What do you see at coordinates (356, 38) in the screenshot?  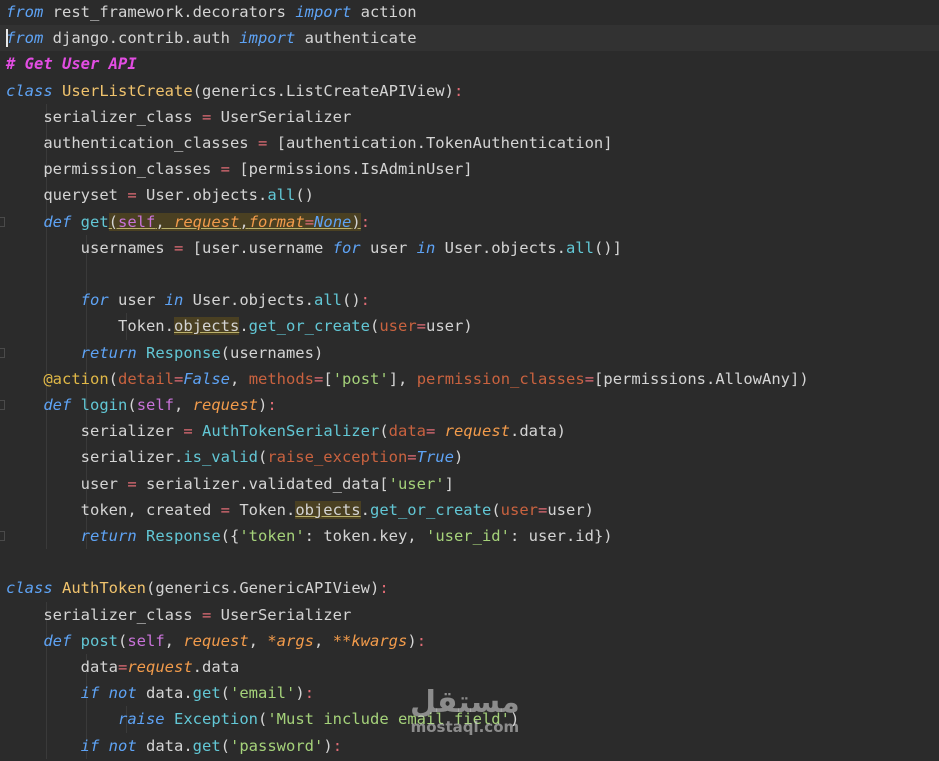 I see `code-token: authenticate` at bounding box center [356, 38].